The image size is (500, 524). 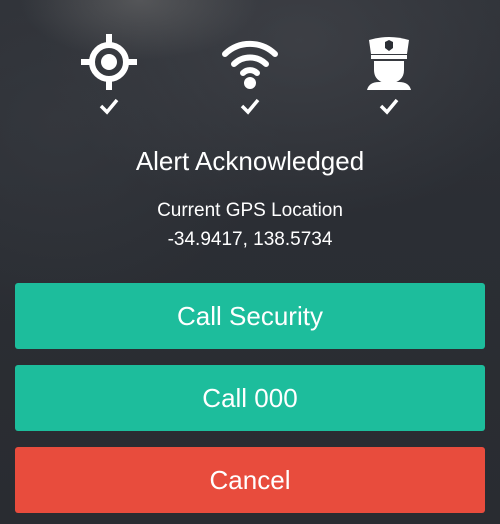 What do you see at coordinates (250, 398) in the screenshot?
I see `call-emergency-button: Call 000` at bounding box center [250, 398].